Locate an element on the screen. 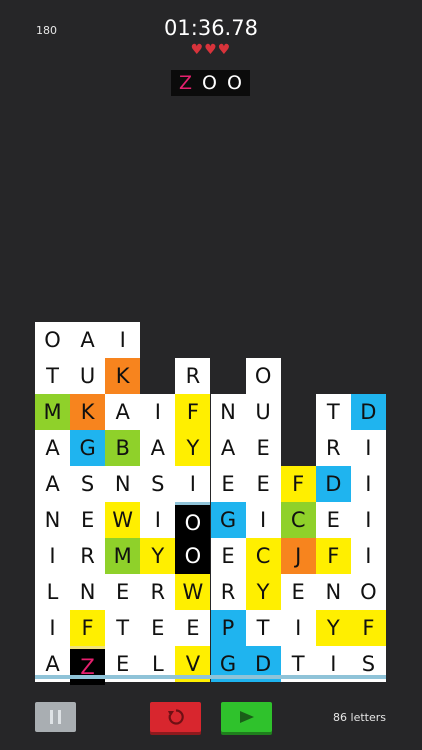 This screenshot has width=422, height=750. play-icon is located at coordinates (246, 717).